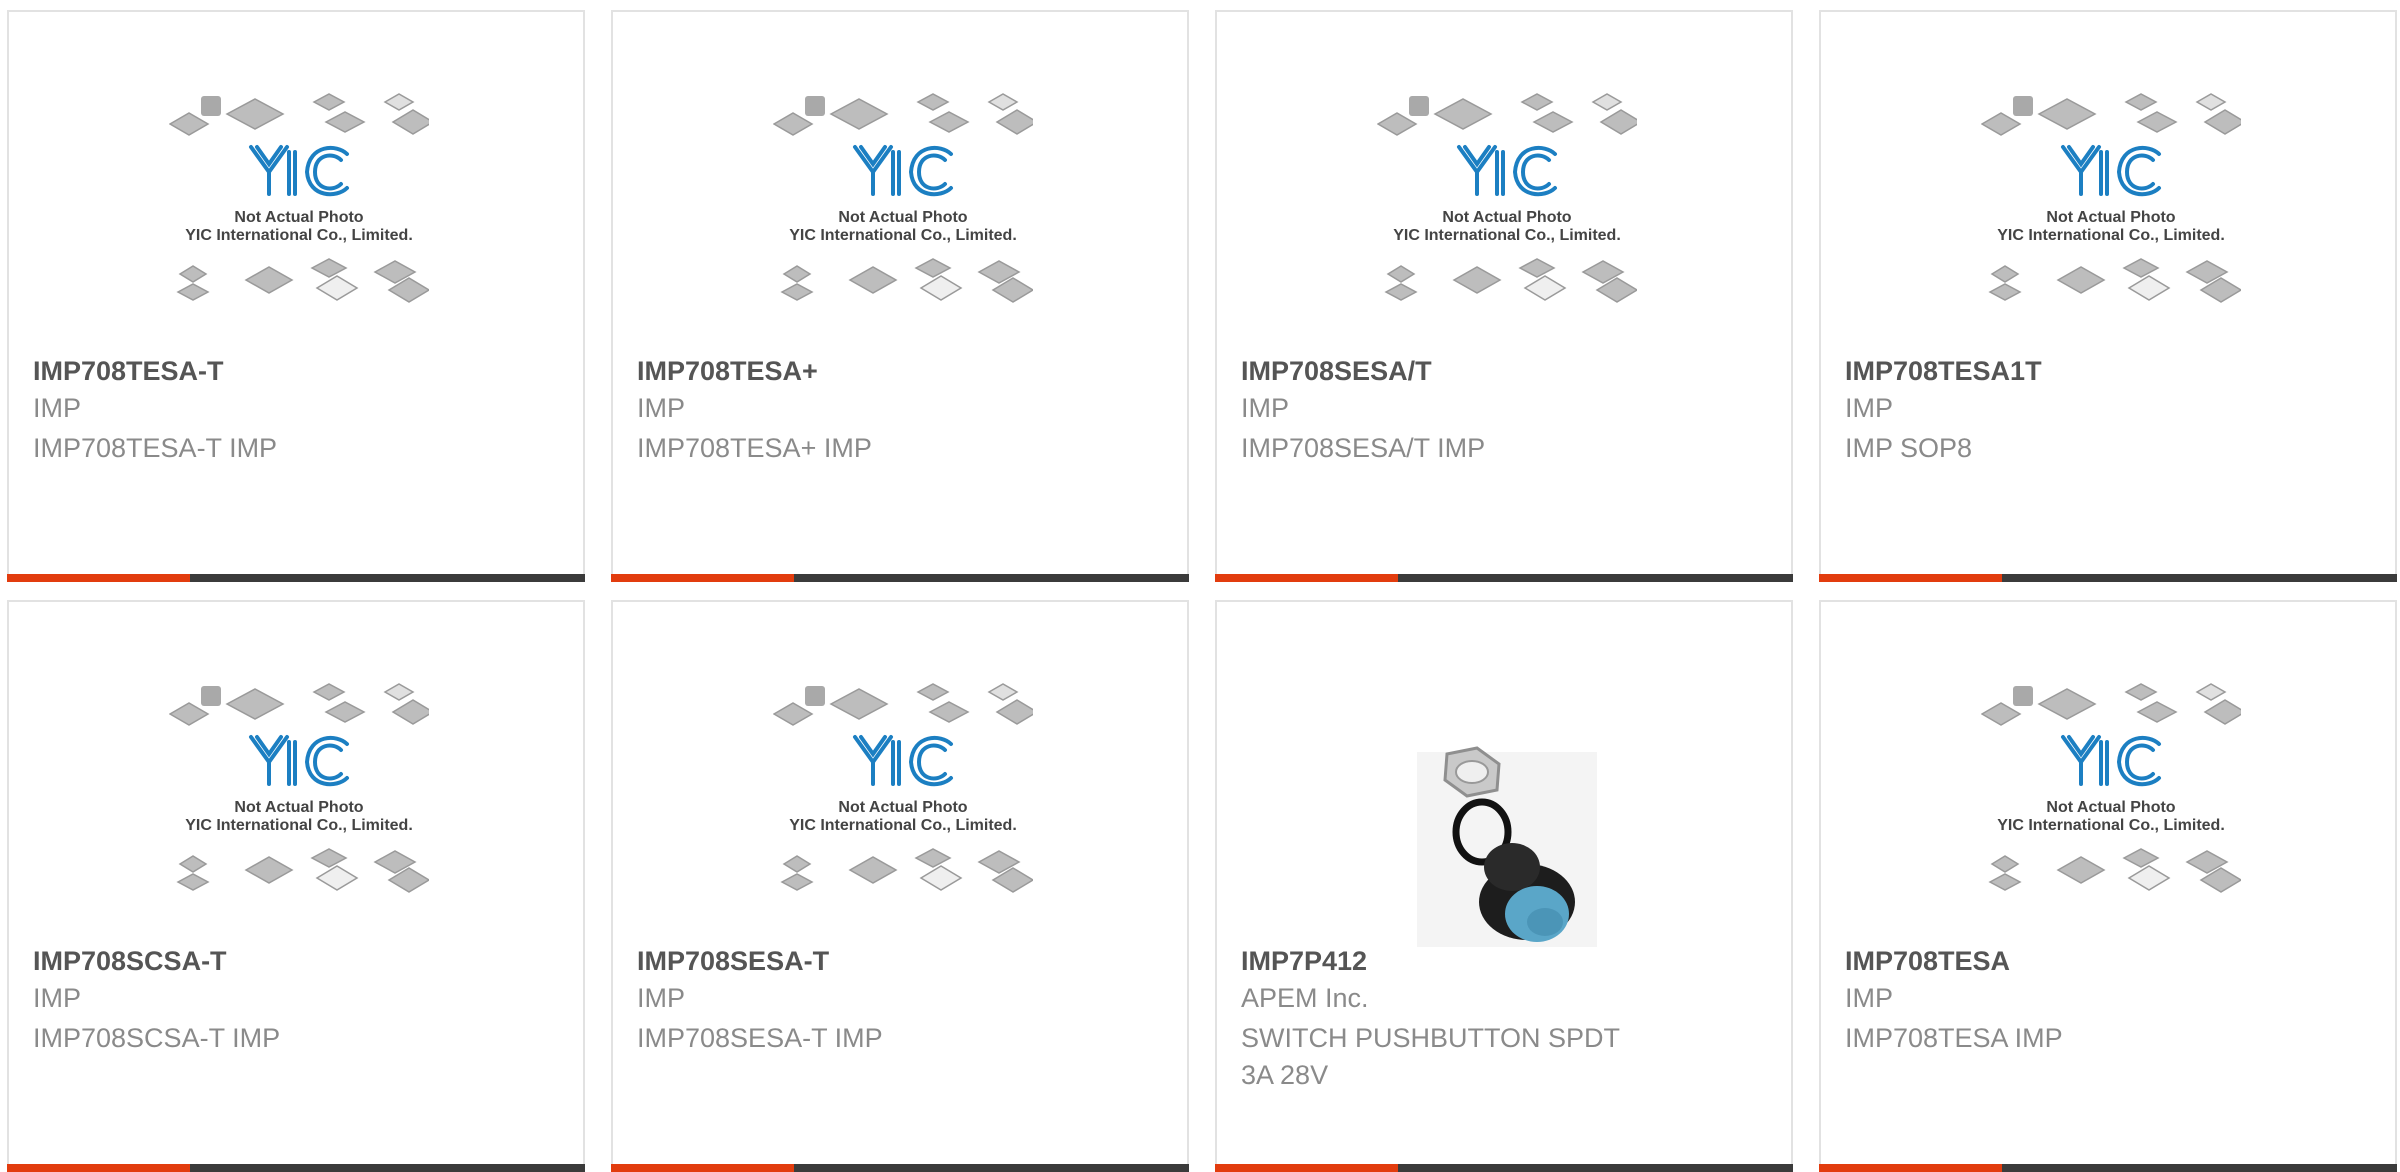  I want to click on product-description: SWITCH PUSHBUTTON SPDT 3A 28V, so click(1430, 1056).